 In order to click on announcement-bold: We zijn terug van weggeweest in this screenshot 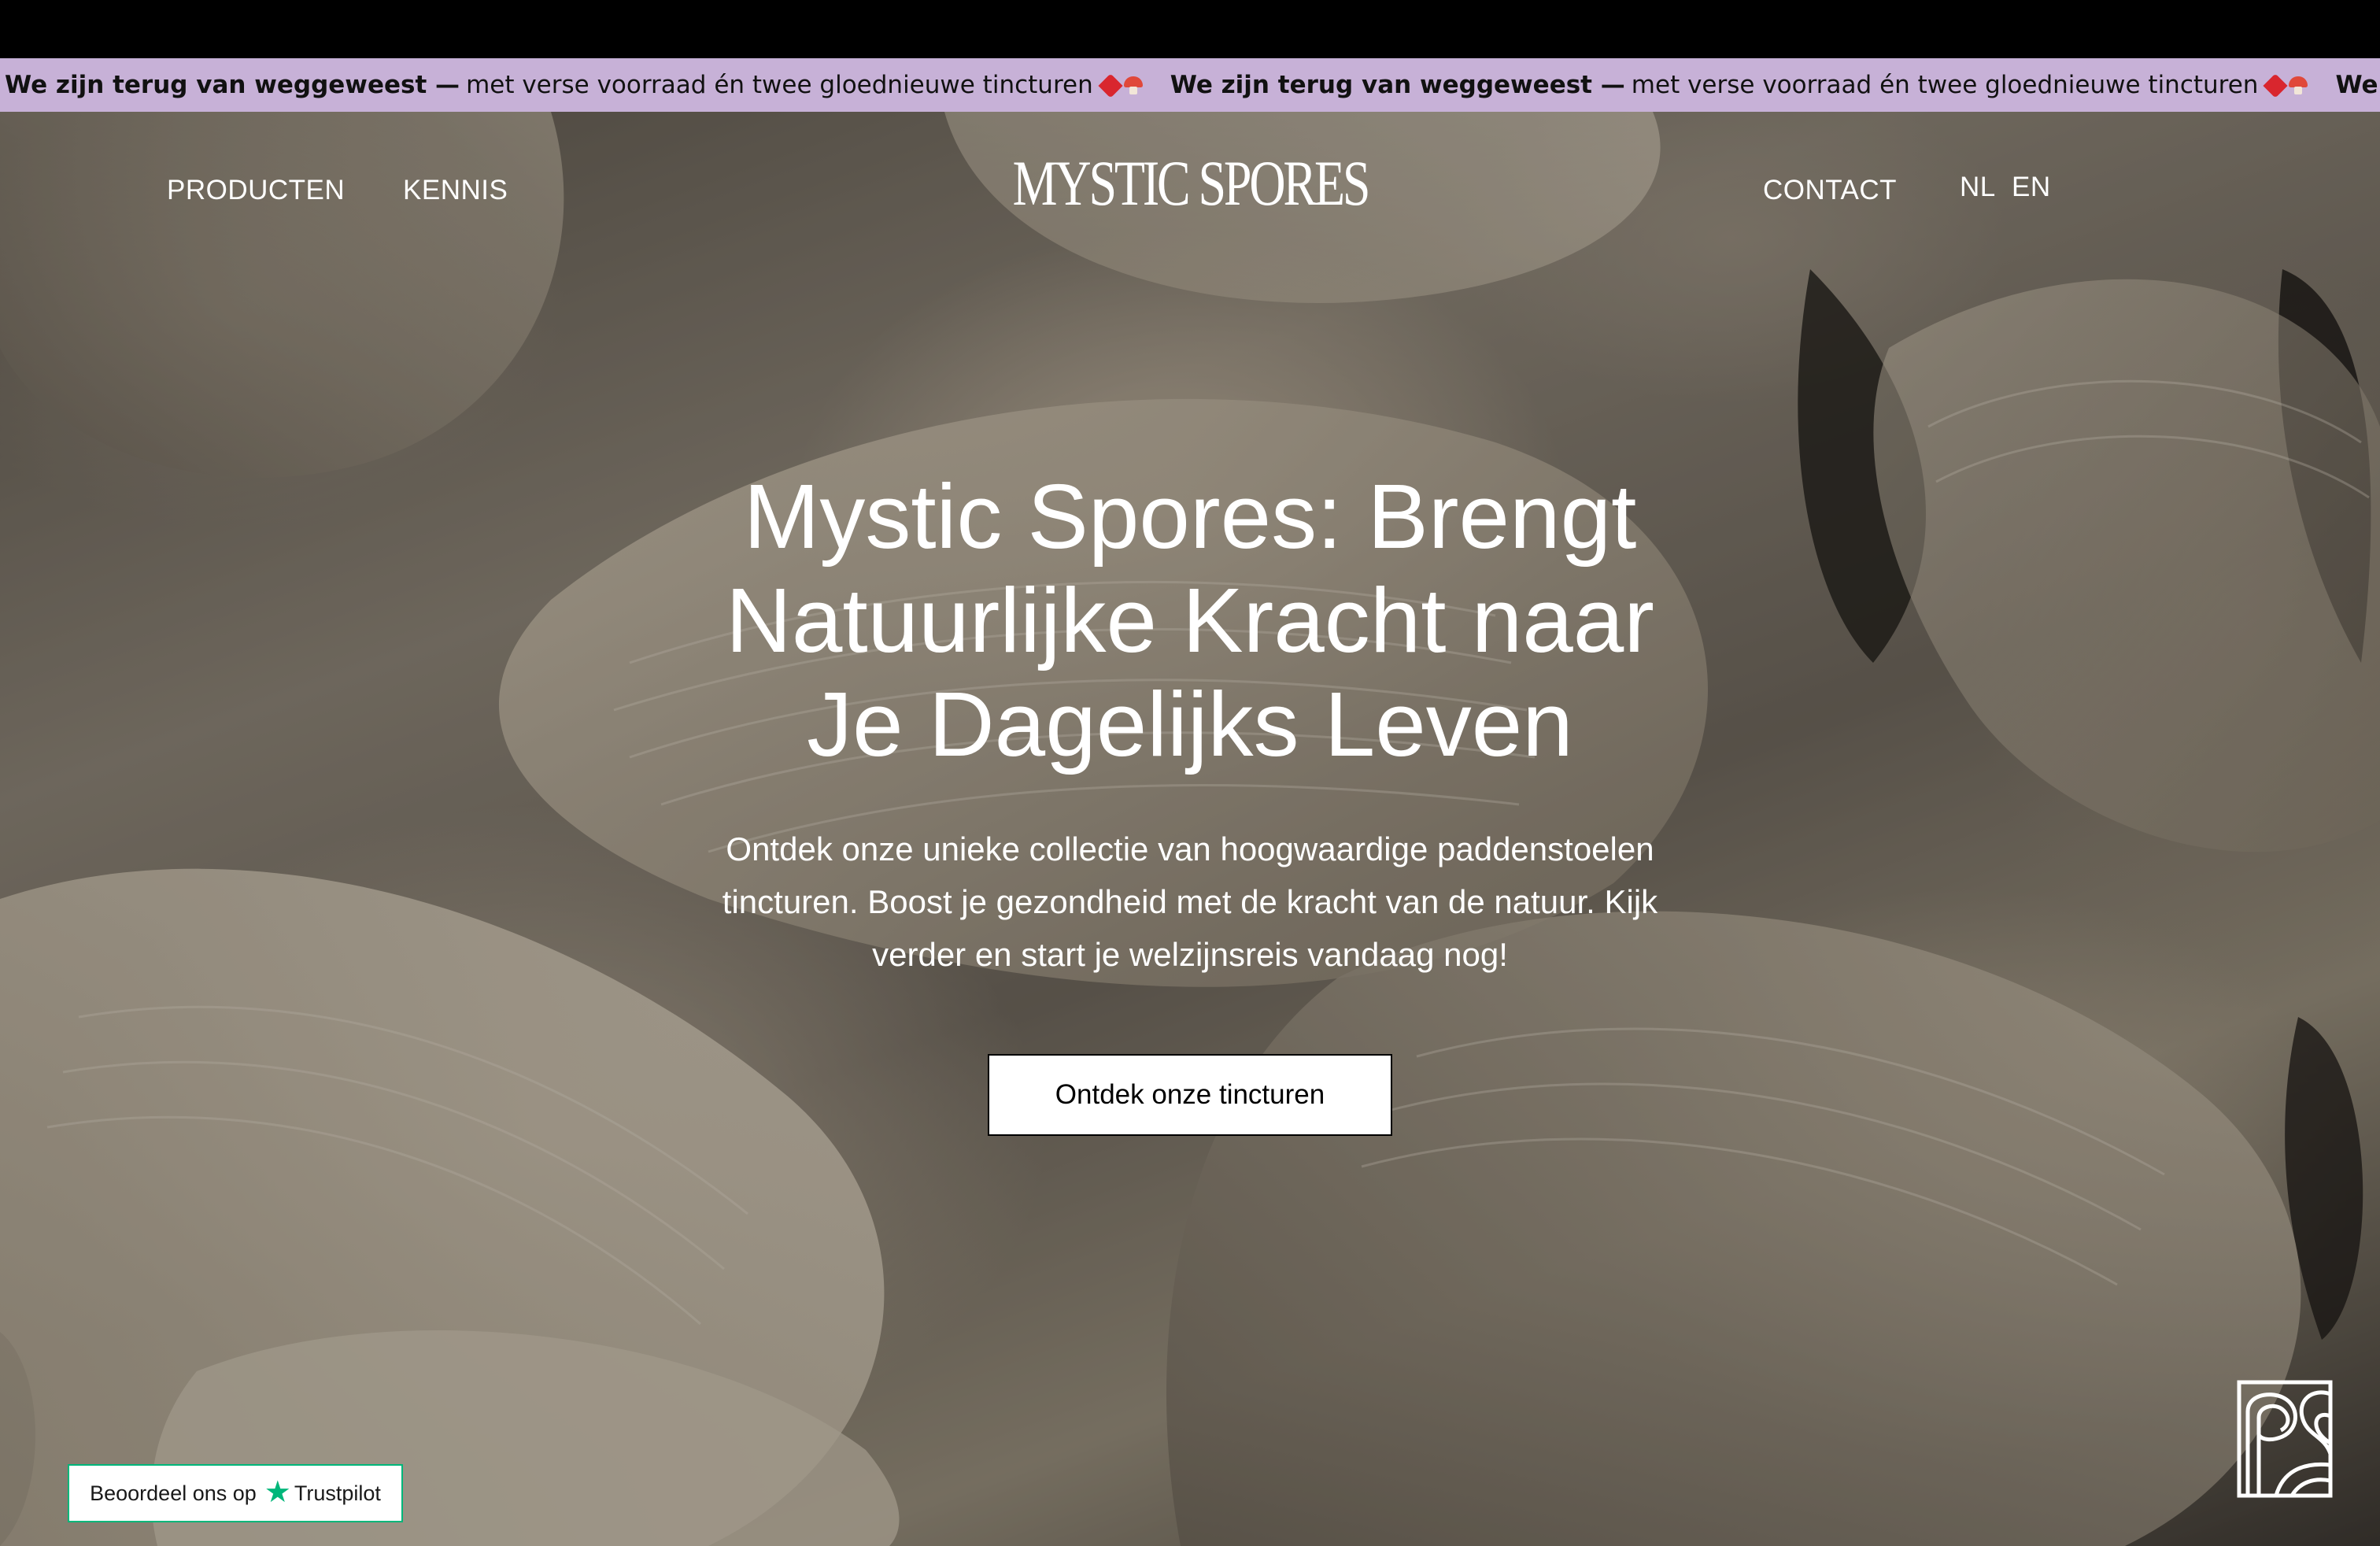, I will do `click(2357, 85)`.